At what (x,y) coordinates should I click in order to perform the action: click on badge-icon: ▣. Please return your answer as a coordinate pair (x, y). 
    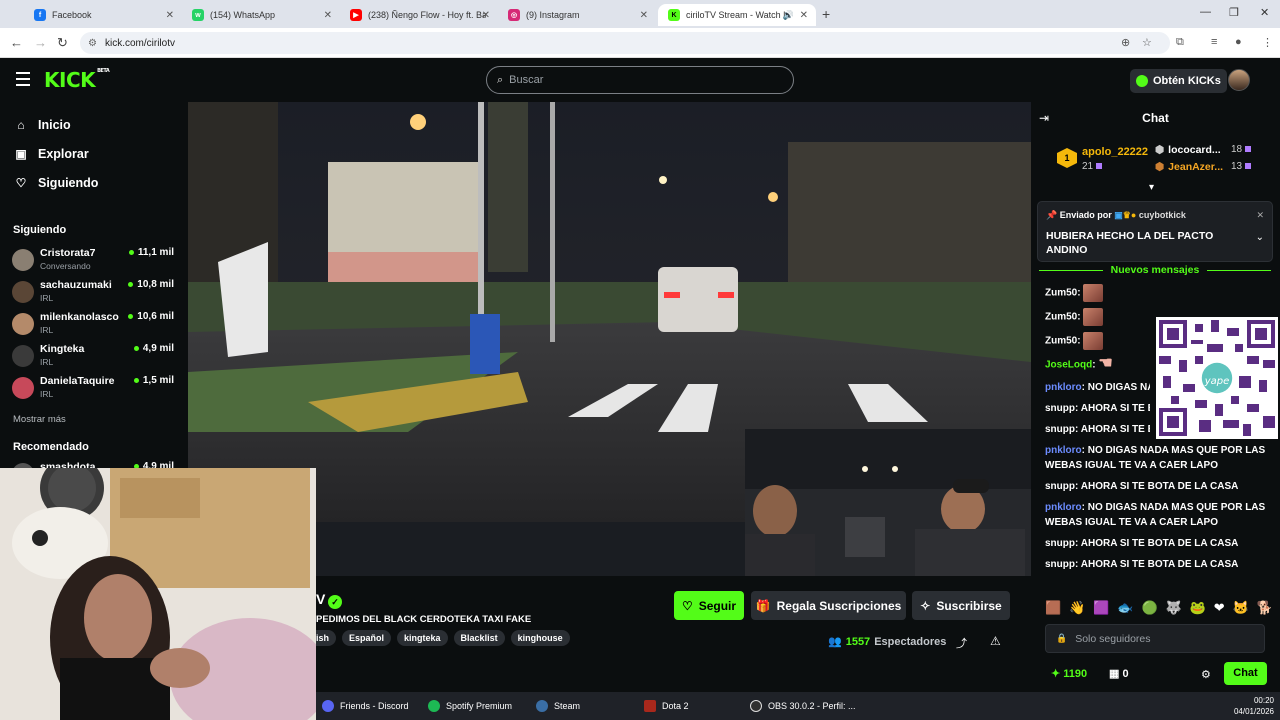
    Looking at the image, I should click on (1118, 215).